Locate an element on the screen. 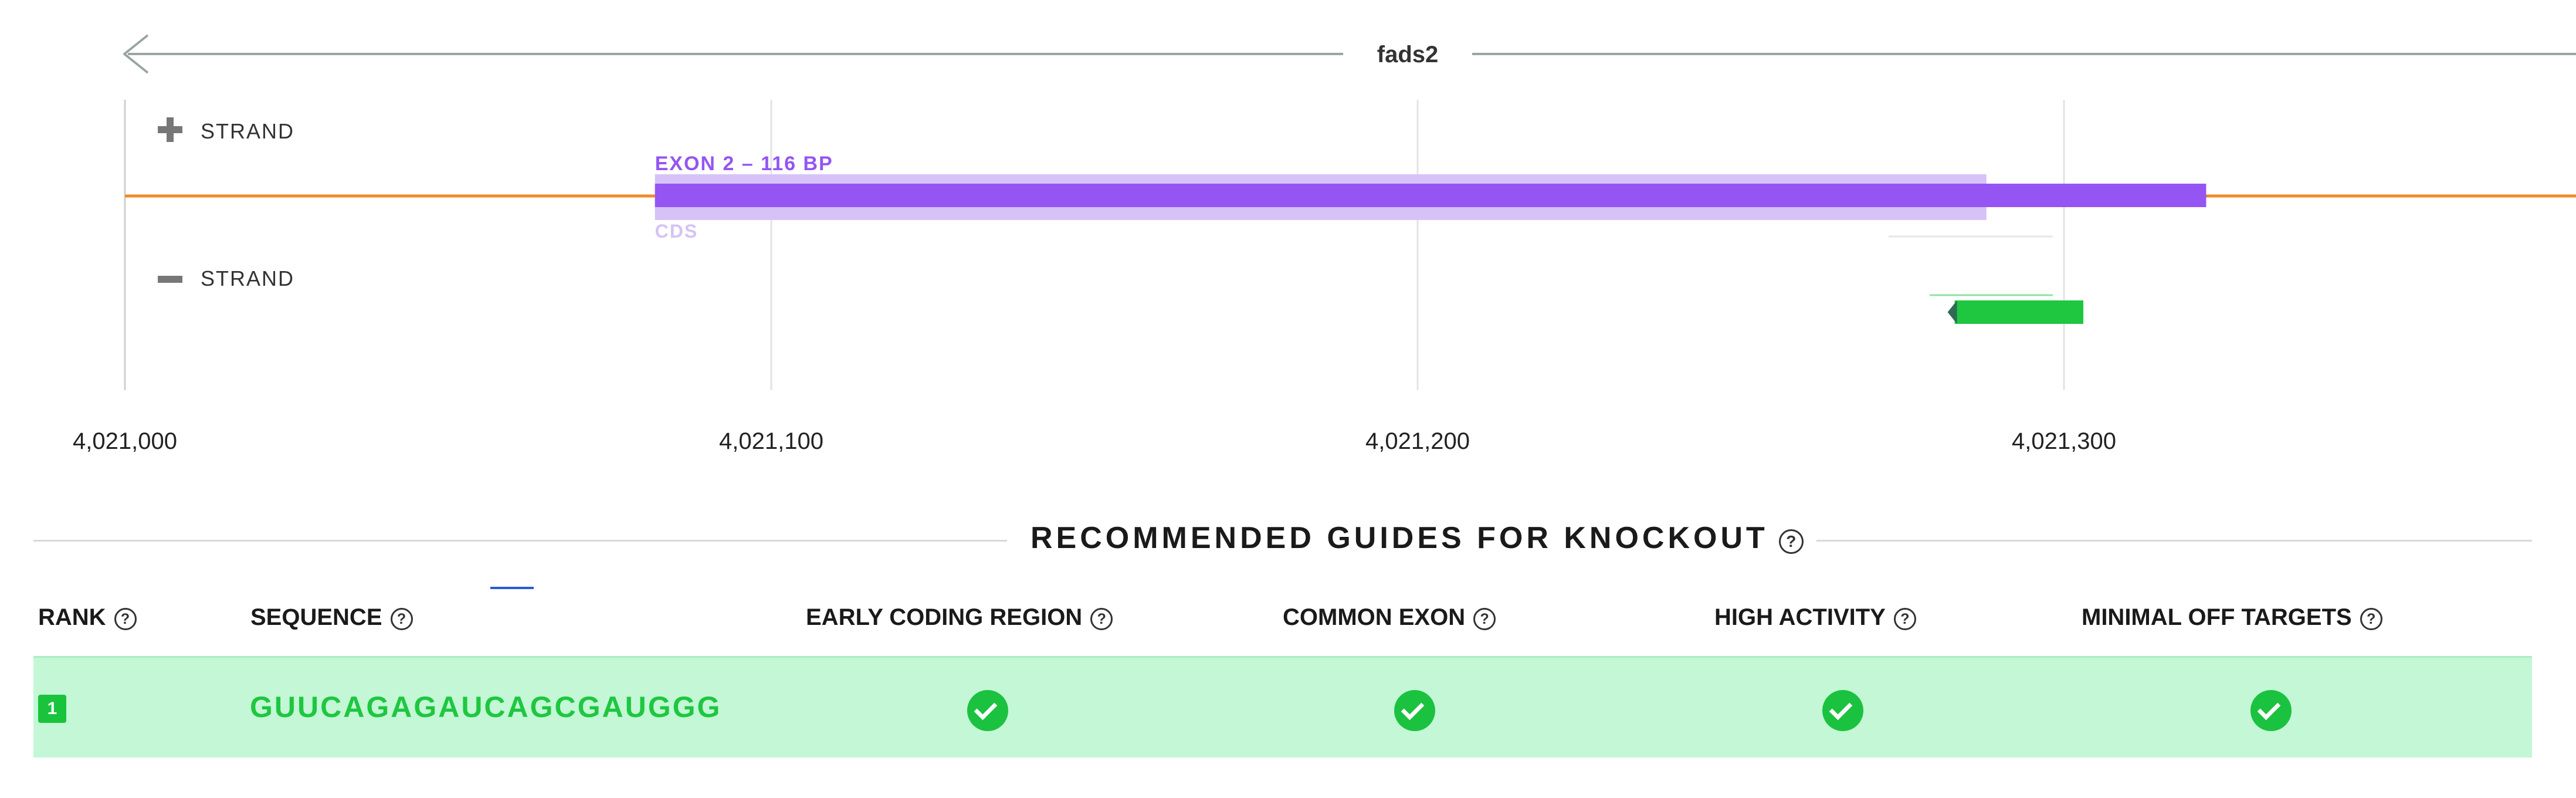  guides-section-heading: RECOMMENDED GUIDES FOR KNOCKOUT? is located at coordinates (1283, 539).